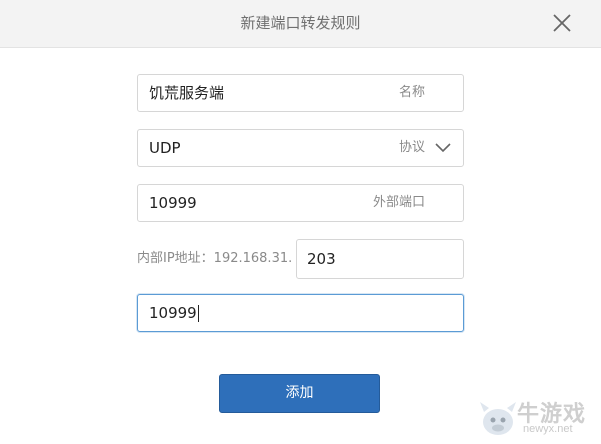 The width and height of the screenshot is (601, 444). What do you see at coordinates (443, 148) in the screenshot?
I see `chevron-down-icon` at bounding box center [443, 148].